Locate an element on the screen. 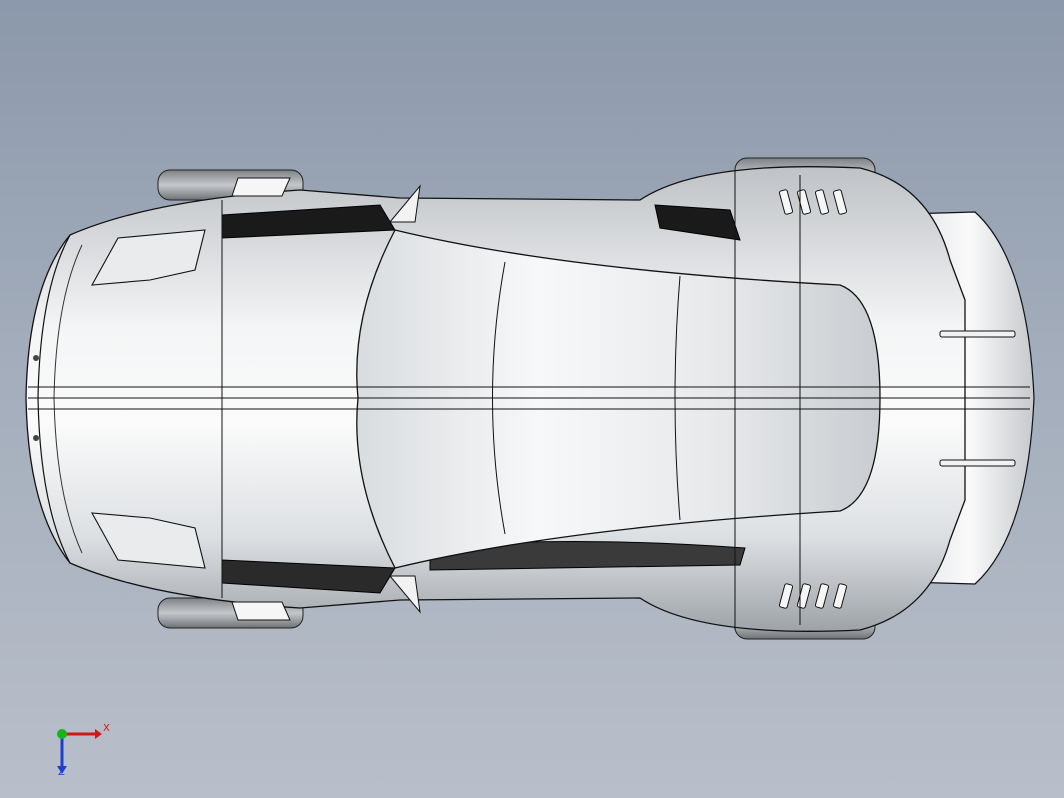 Image resolution: width=1064 pixels, height=798 pixels. z-axis-label: Z is located at coordinates (61, 772).